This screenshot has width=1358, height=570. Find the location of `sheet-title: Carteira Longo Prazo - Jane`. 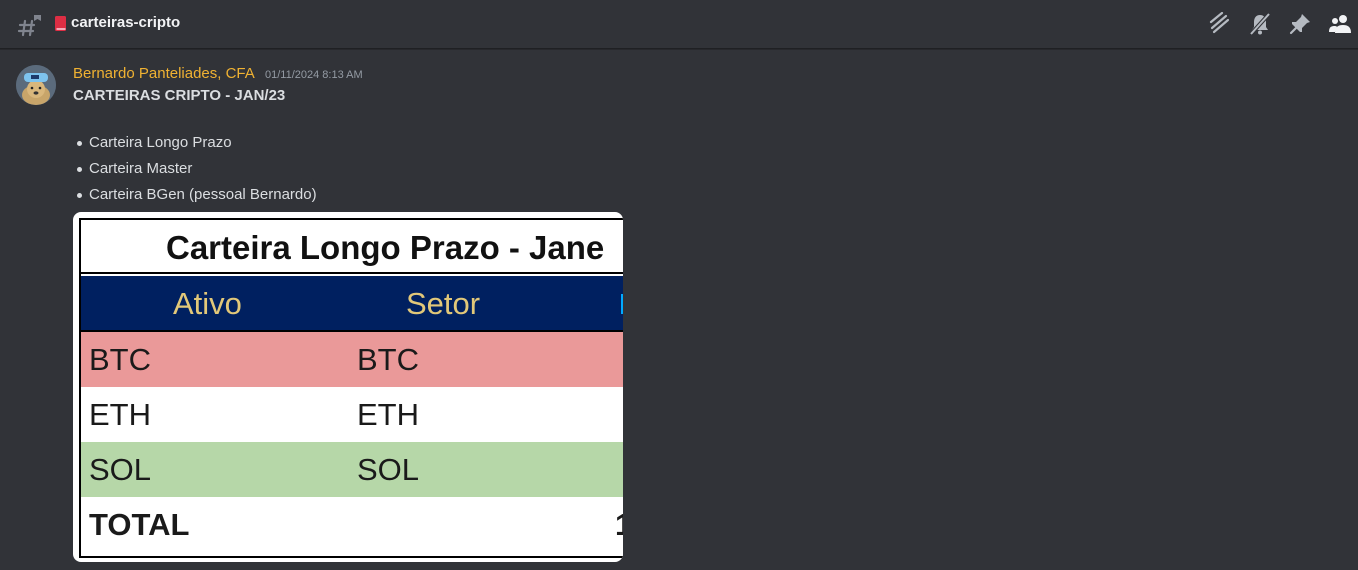

sheet-title: Carteira Longo Prazo - Jane is located at coordinates (352, 247).